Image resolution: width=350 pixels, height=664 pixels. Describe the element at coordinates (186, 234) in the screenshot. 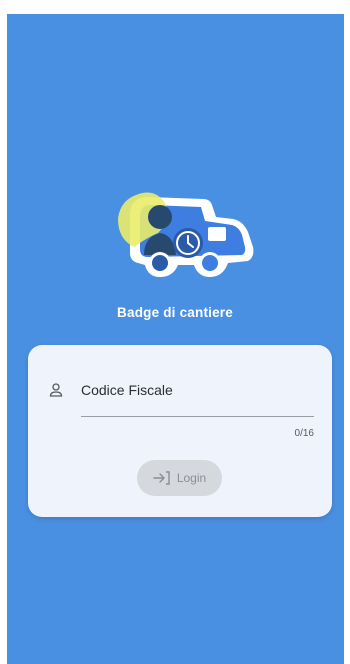

I see `app-logo-icon` at that location.